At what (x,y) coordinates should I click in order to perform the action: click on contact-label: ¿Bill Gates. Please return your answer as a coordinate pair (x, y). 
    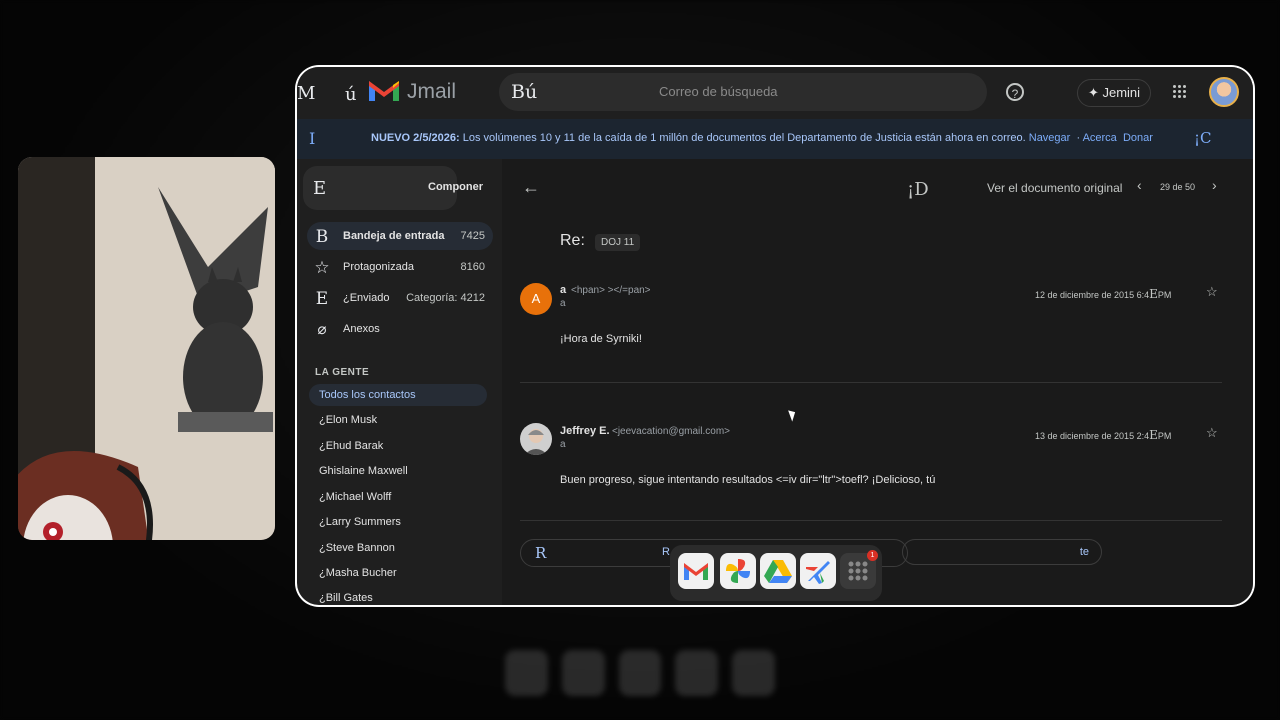
    Looking at the image, I should click on (346, 598).